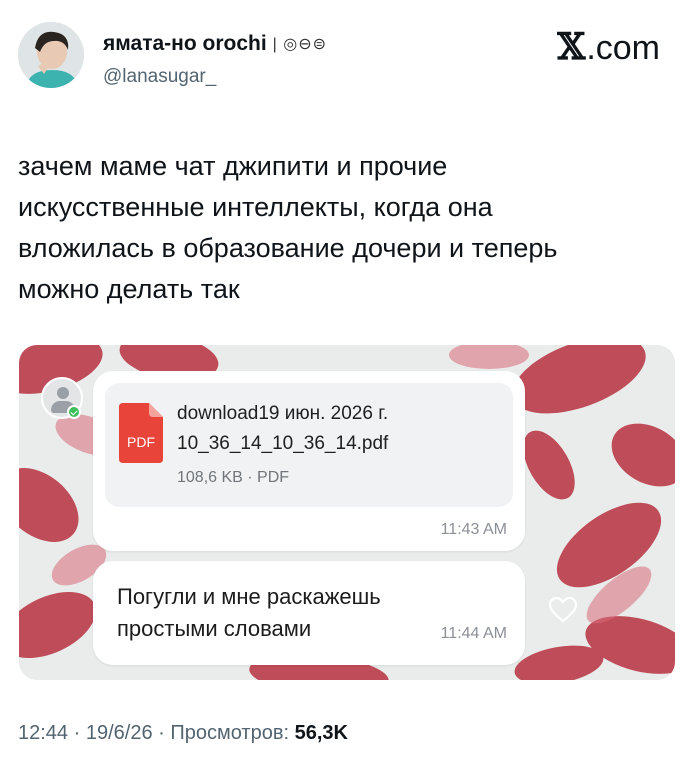 The width and height of the screenshot is (692, 768). What do you see at coordinates (571, 47) in the screenshot?
I see `x-logo-icon: 𝕏` at bounding box center [571, 47].